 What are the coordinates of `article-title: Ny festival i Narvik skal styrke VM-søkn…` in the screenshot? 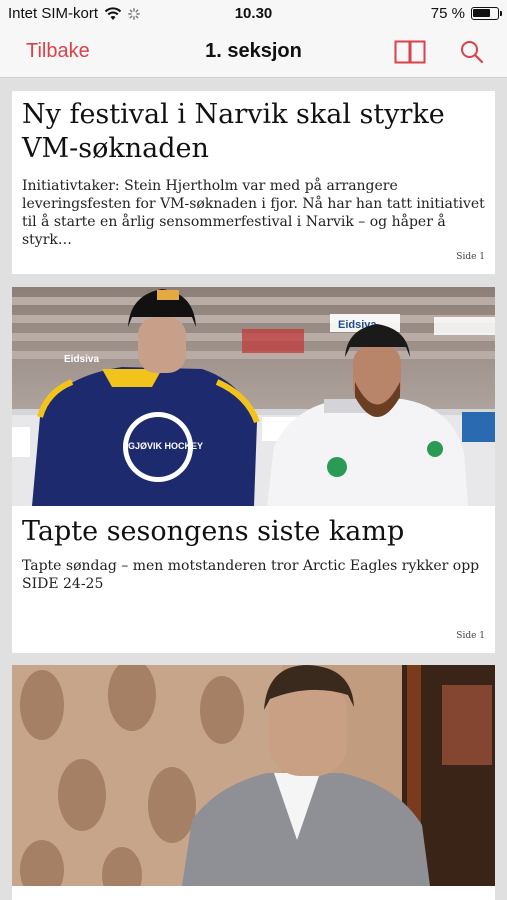 It's located at (233, 131).